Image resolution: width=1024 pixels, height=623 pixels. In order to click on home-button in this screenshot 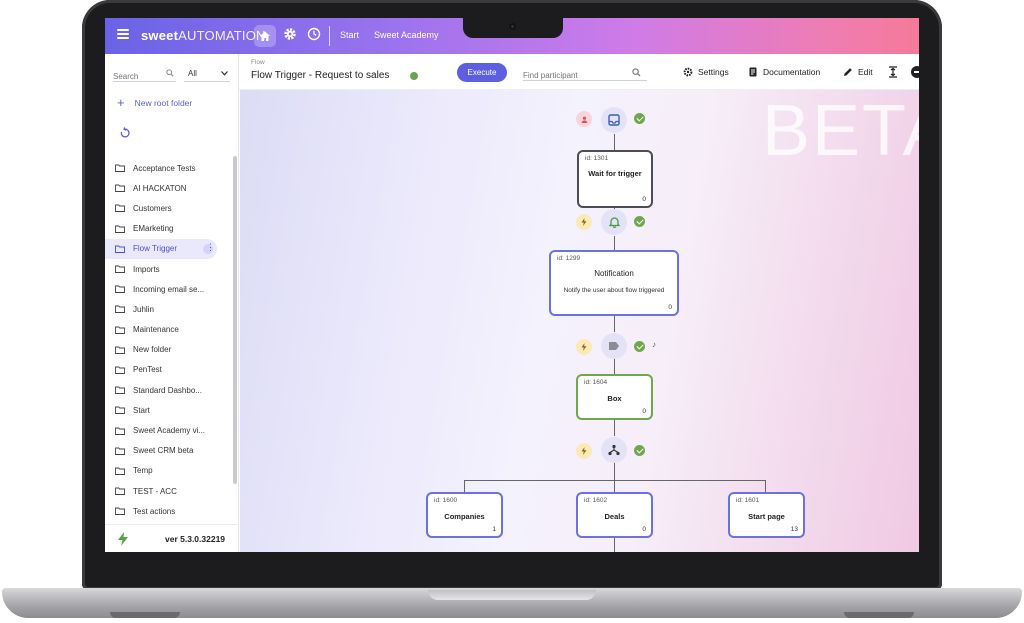, I will do `click(265, 36)`.